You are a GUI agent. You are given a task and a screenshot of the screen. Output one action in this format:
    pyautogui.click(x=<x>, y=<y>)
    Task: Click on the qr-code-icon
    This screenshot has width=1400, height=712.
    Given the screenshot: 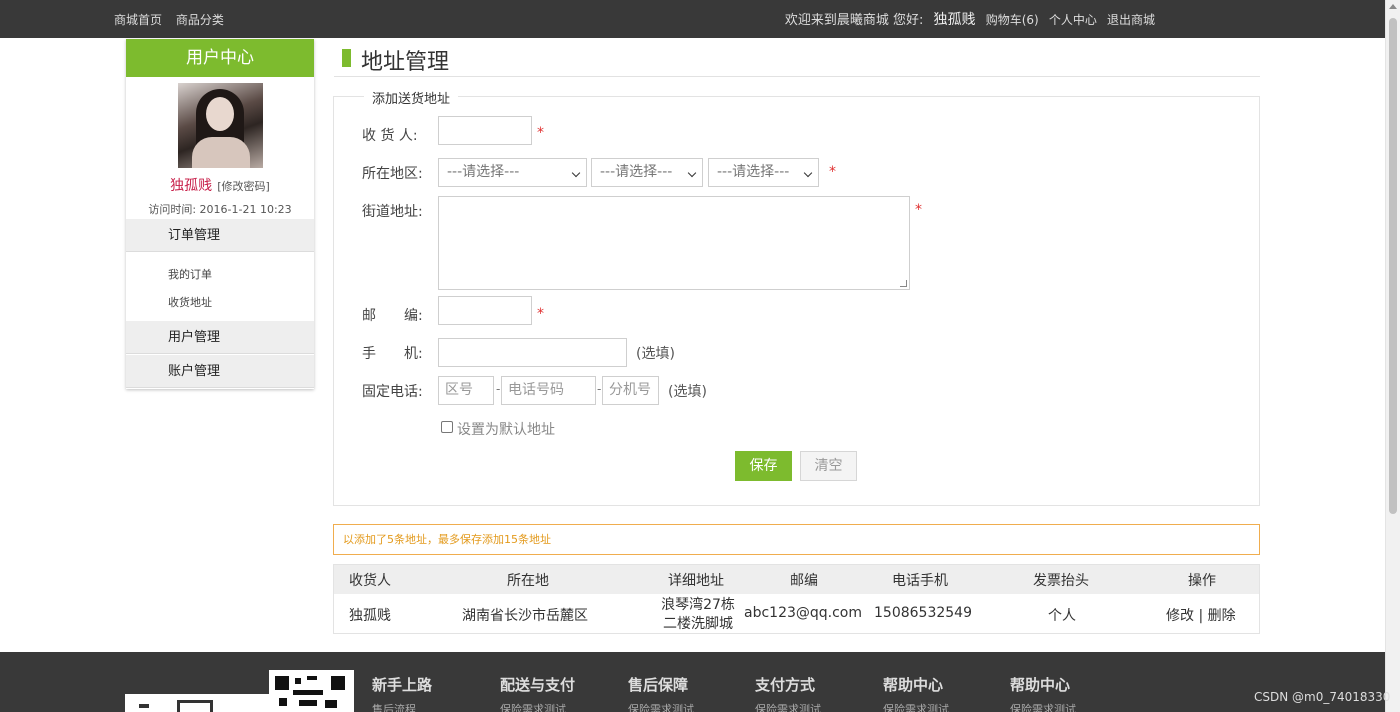 What is the action you would take?
    pyautogui.click(x=311, y=691)
    